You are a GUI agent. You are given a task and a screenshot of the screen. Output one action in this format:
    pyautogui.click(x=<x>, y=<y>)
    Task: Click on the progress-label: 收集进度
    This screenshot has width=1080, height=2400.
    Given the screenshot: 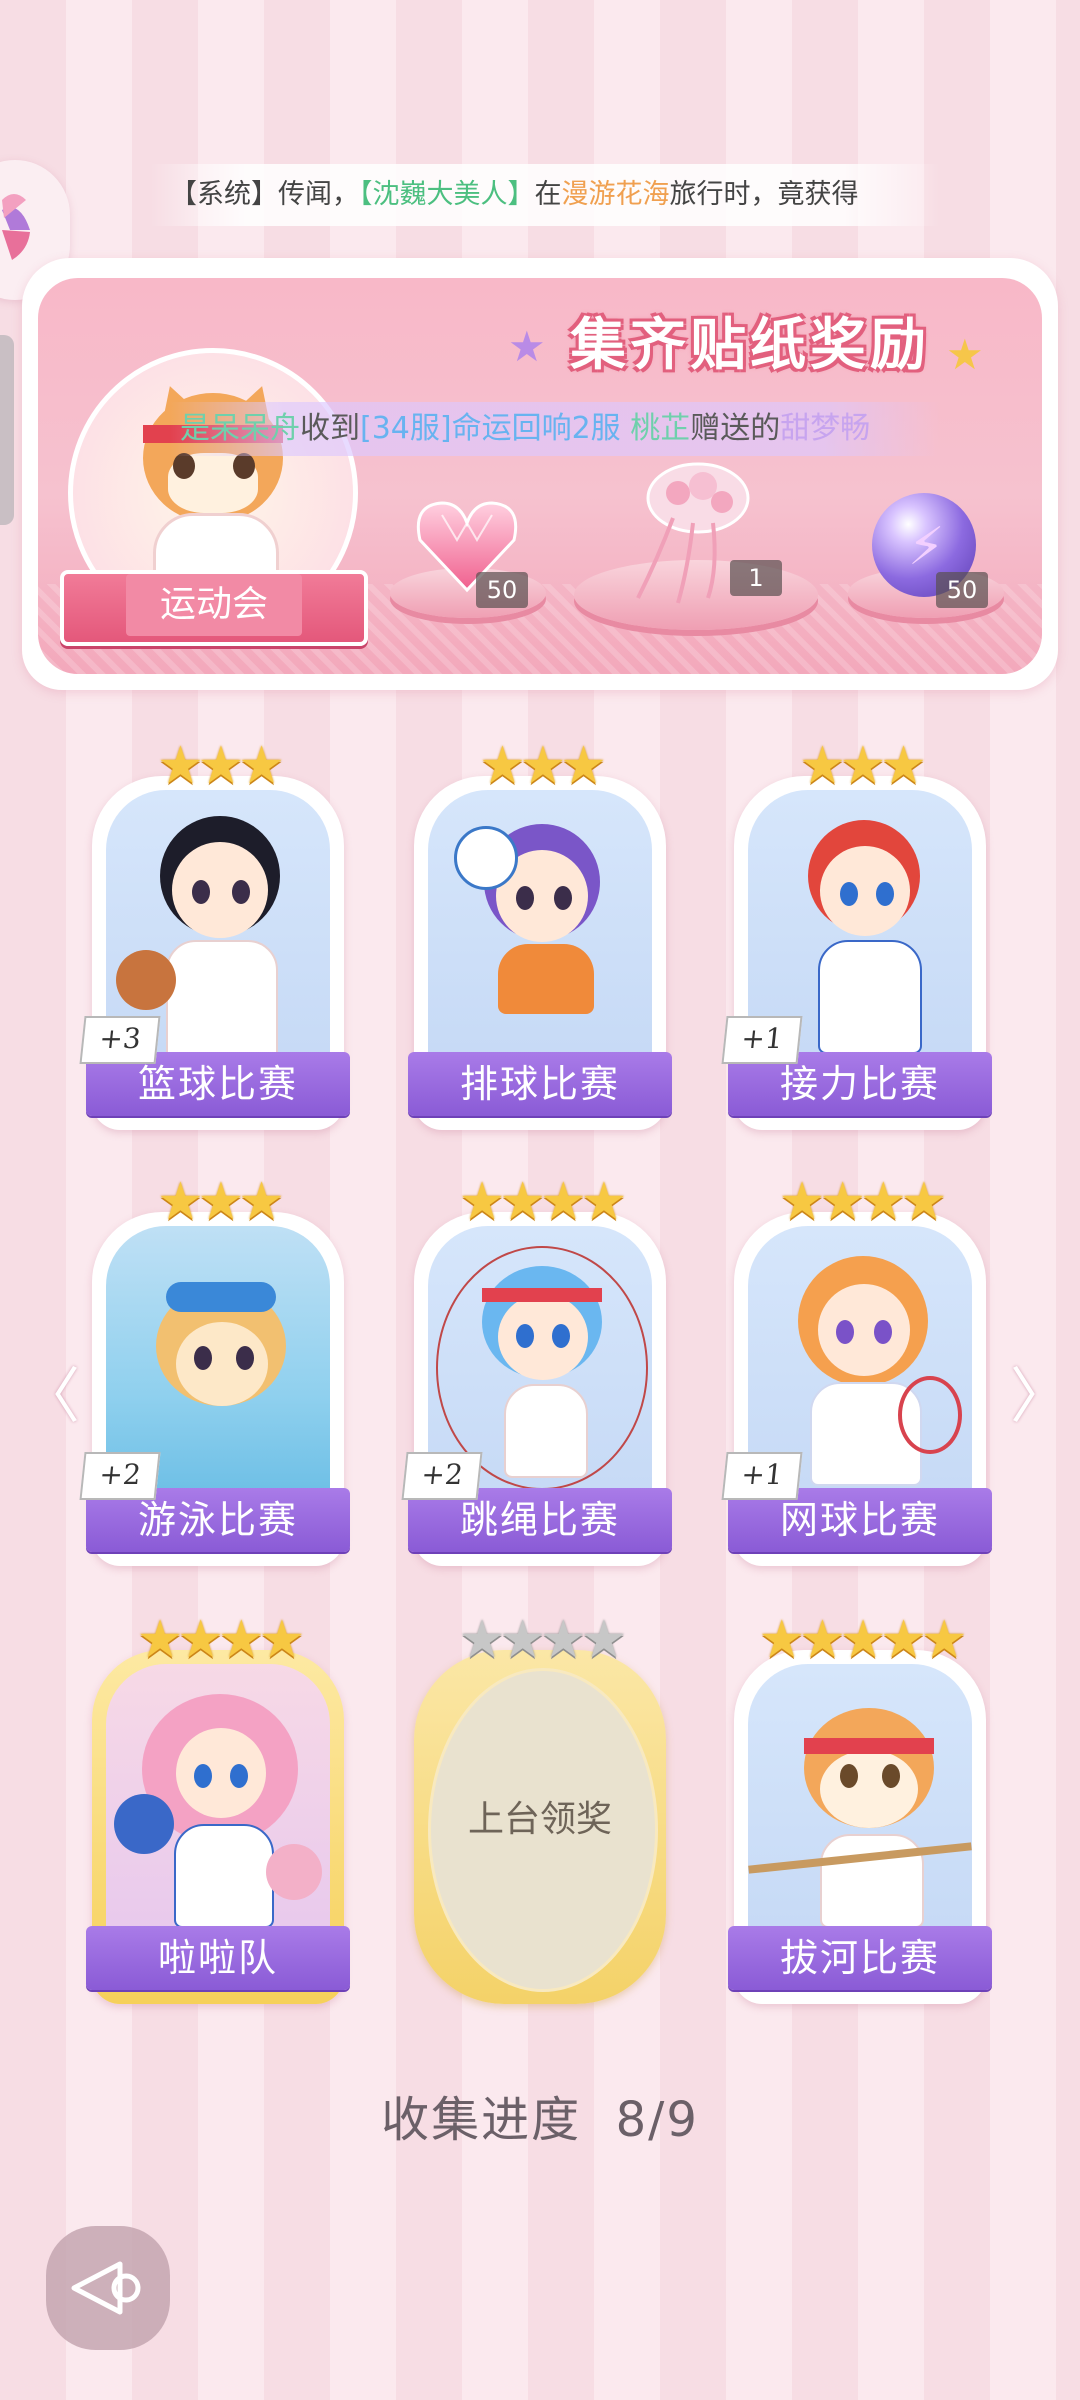 What is the action you would take?
    pyautogui.click(x=481, y=2120)
    